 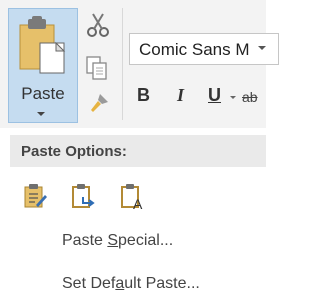 I want to click on svg-text: A, so click(x=138, y=203).